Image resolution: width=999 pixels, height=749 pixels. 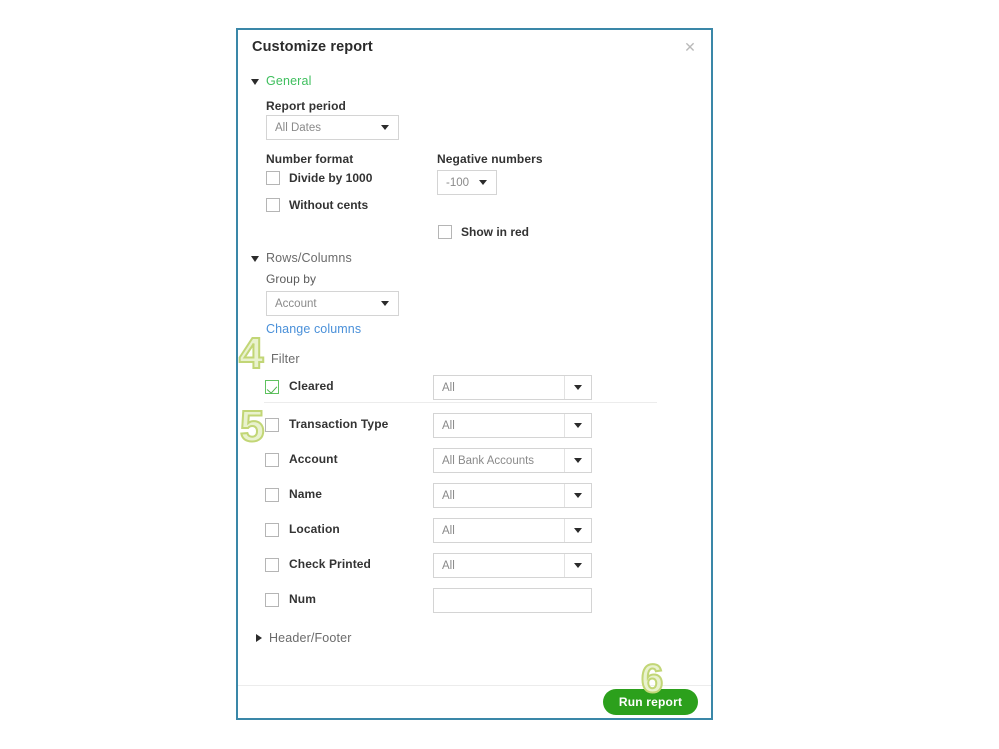 What do you see at coordinates (331, 178) in the screenshot?
I see `divide-by-1000-label: Divide by 1000` at bounding box center [331, 178].